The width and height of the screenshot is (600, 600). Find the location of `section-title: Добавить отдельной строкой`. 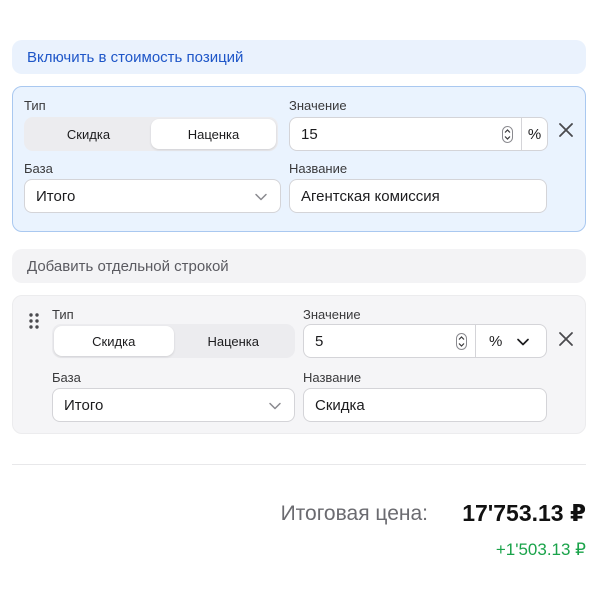

section-title: Добавить отдельной строкой is located at coordinates (128, 266).